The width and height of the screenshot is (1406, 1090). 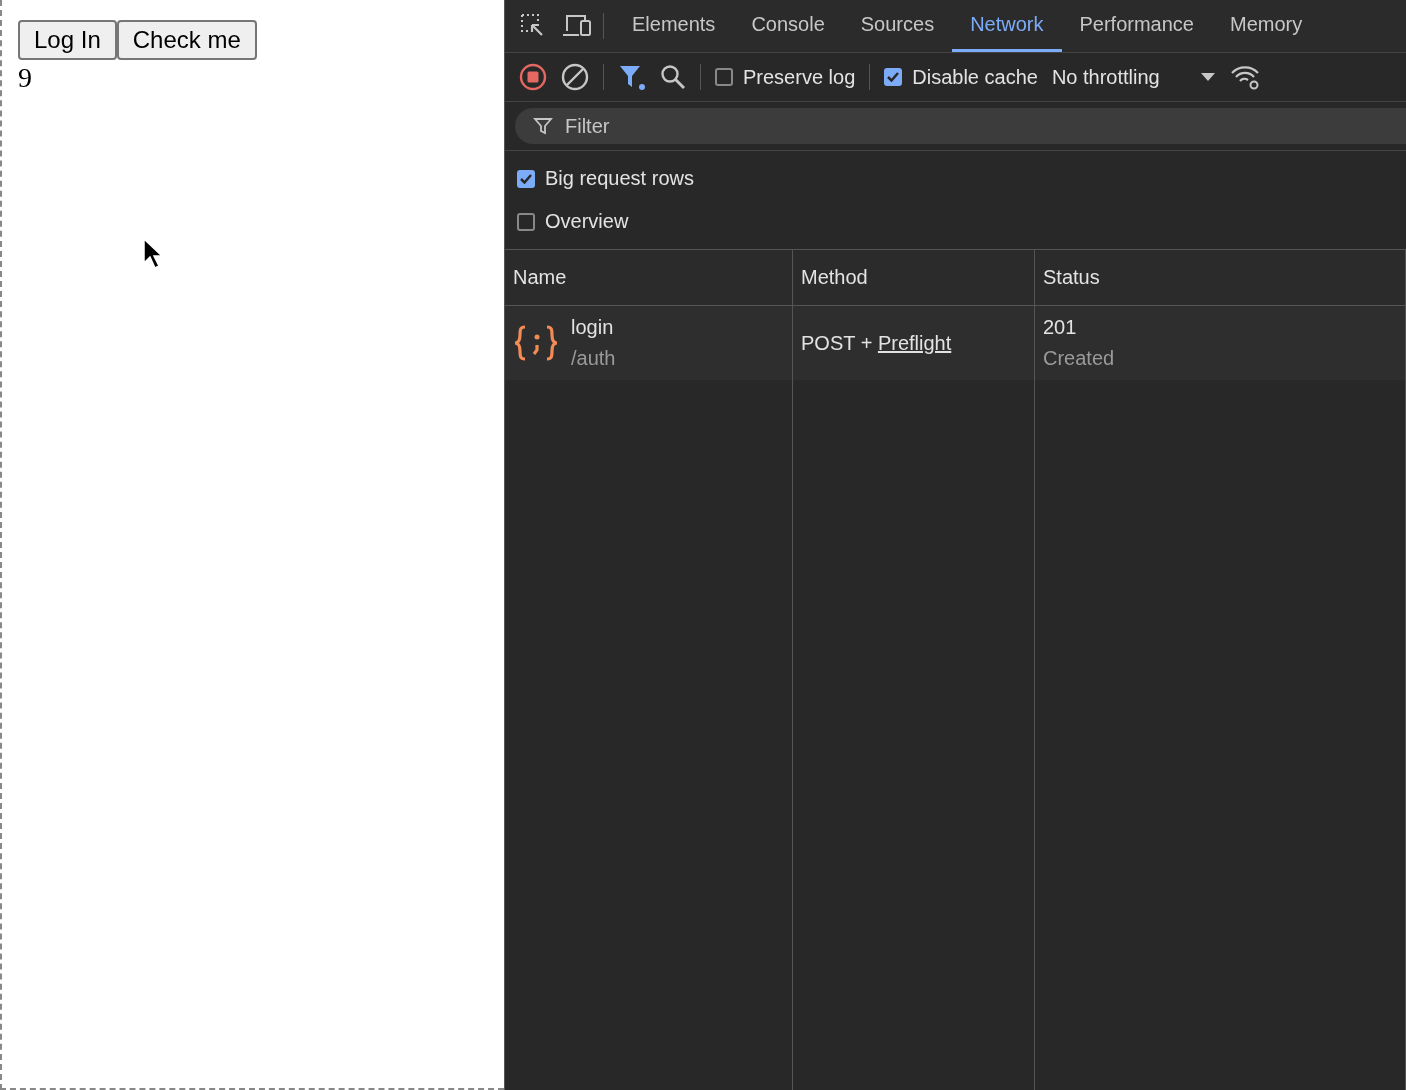 What do you see at coordinates (960, 126) in the screenshot?
I see `filter-field: Filter` at bounding box center [960, 126].